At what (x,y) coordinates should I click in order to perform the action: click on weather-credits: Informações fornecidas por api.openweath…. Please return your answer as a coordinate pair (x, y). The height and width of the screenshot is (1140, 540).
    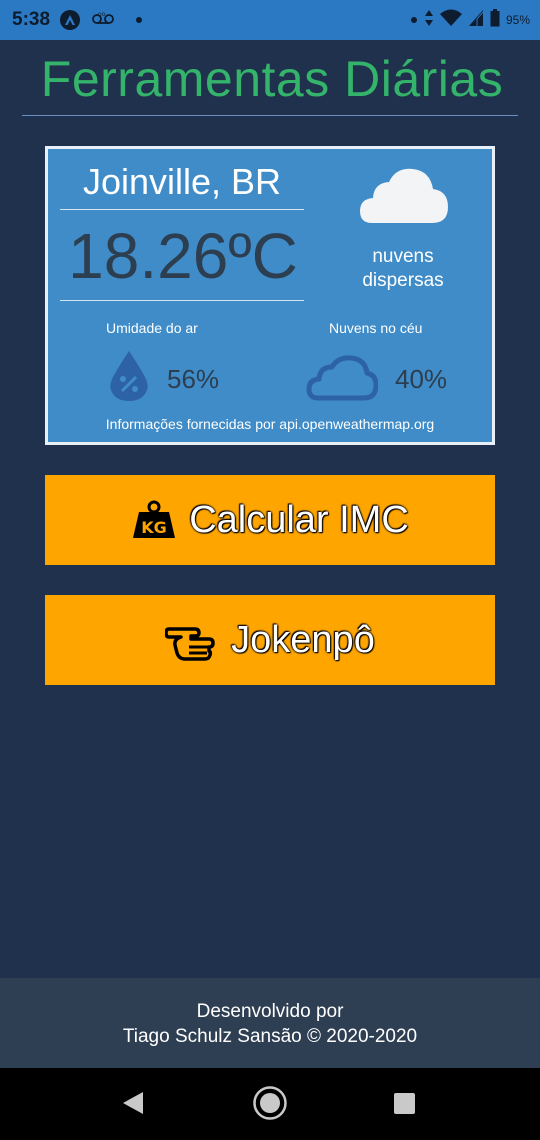
    Looking at the image, I should click on (270, 424).